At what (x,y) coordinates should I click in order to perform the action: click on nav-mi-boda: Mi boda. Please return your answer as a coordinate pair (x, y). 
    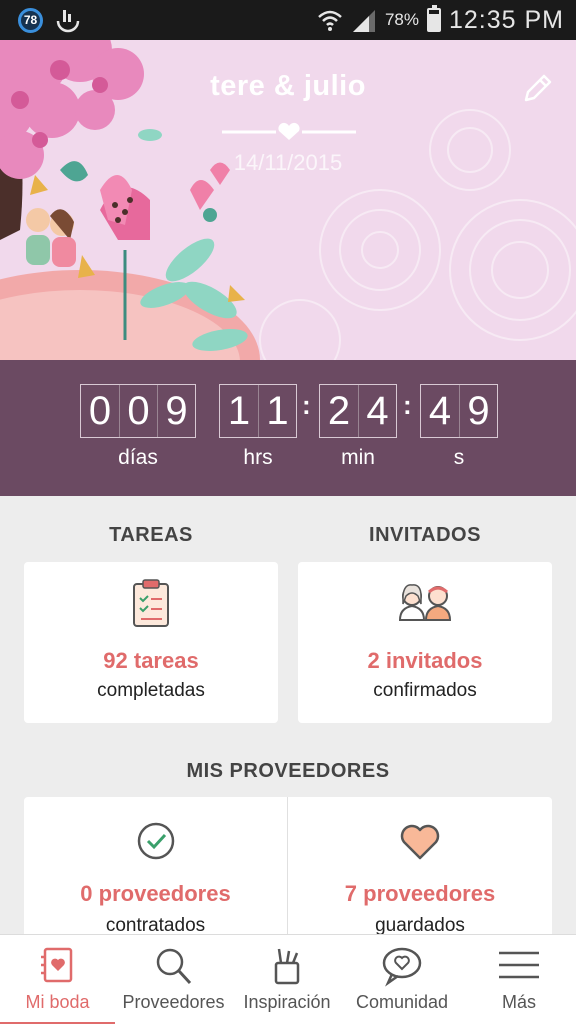
    Looking at the image, I should click on (57, 979).